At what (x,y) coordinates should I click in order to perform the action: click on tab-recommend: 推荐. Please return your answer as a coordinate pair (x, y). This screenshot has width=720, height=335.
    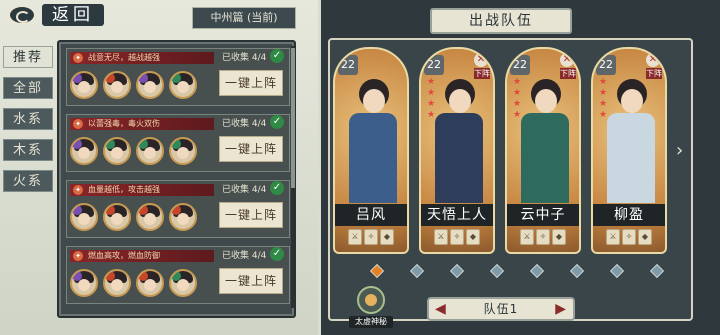
    Looking at the image, I should click on (28, 57).